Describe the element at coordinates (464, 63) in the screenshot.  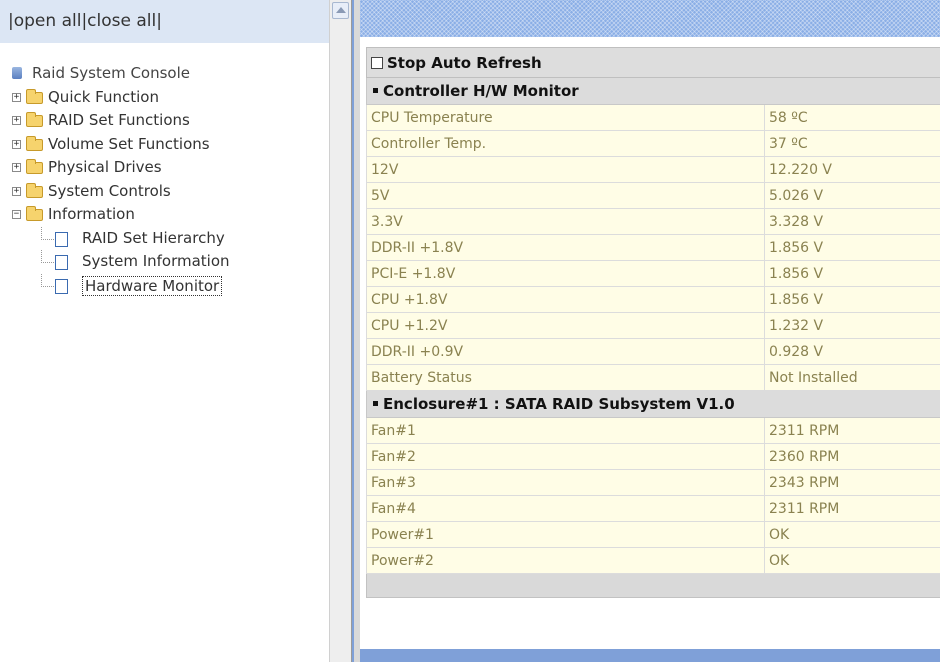
I see `stop-auto-refresh-label: Stop Auto Refresh` at that location.